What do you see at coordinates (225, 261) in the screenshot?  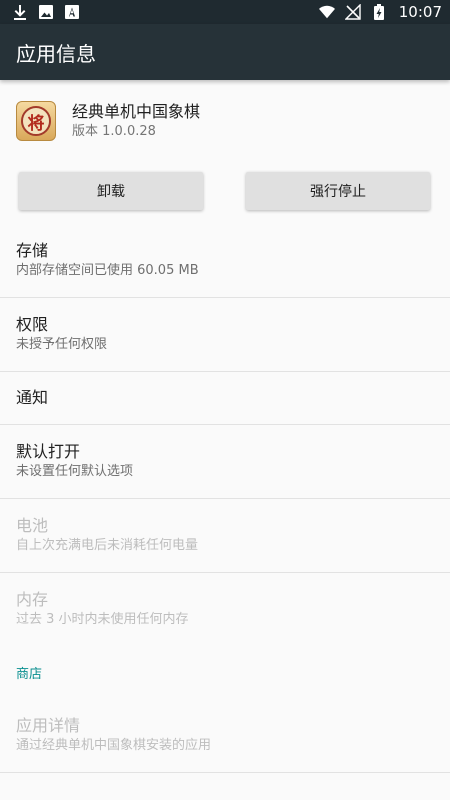 I see `storage-item: 存储 内部存储空间已使用 60.05 MB` at bounding box center [225, 261].